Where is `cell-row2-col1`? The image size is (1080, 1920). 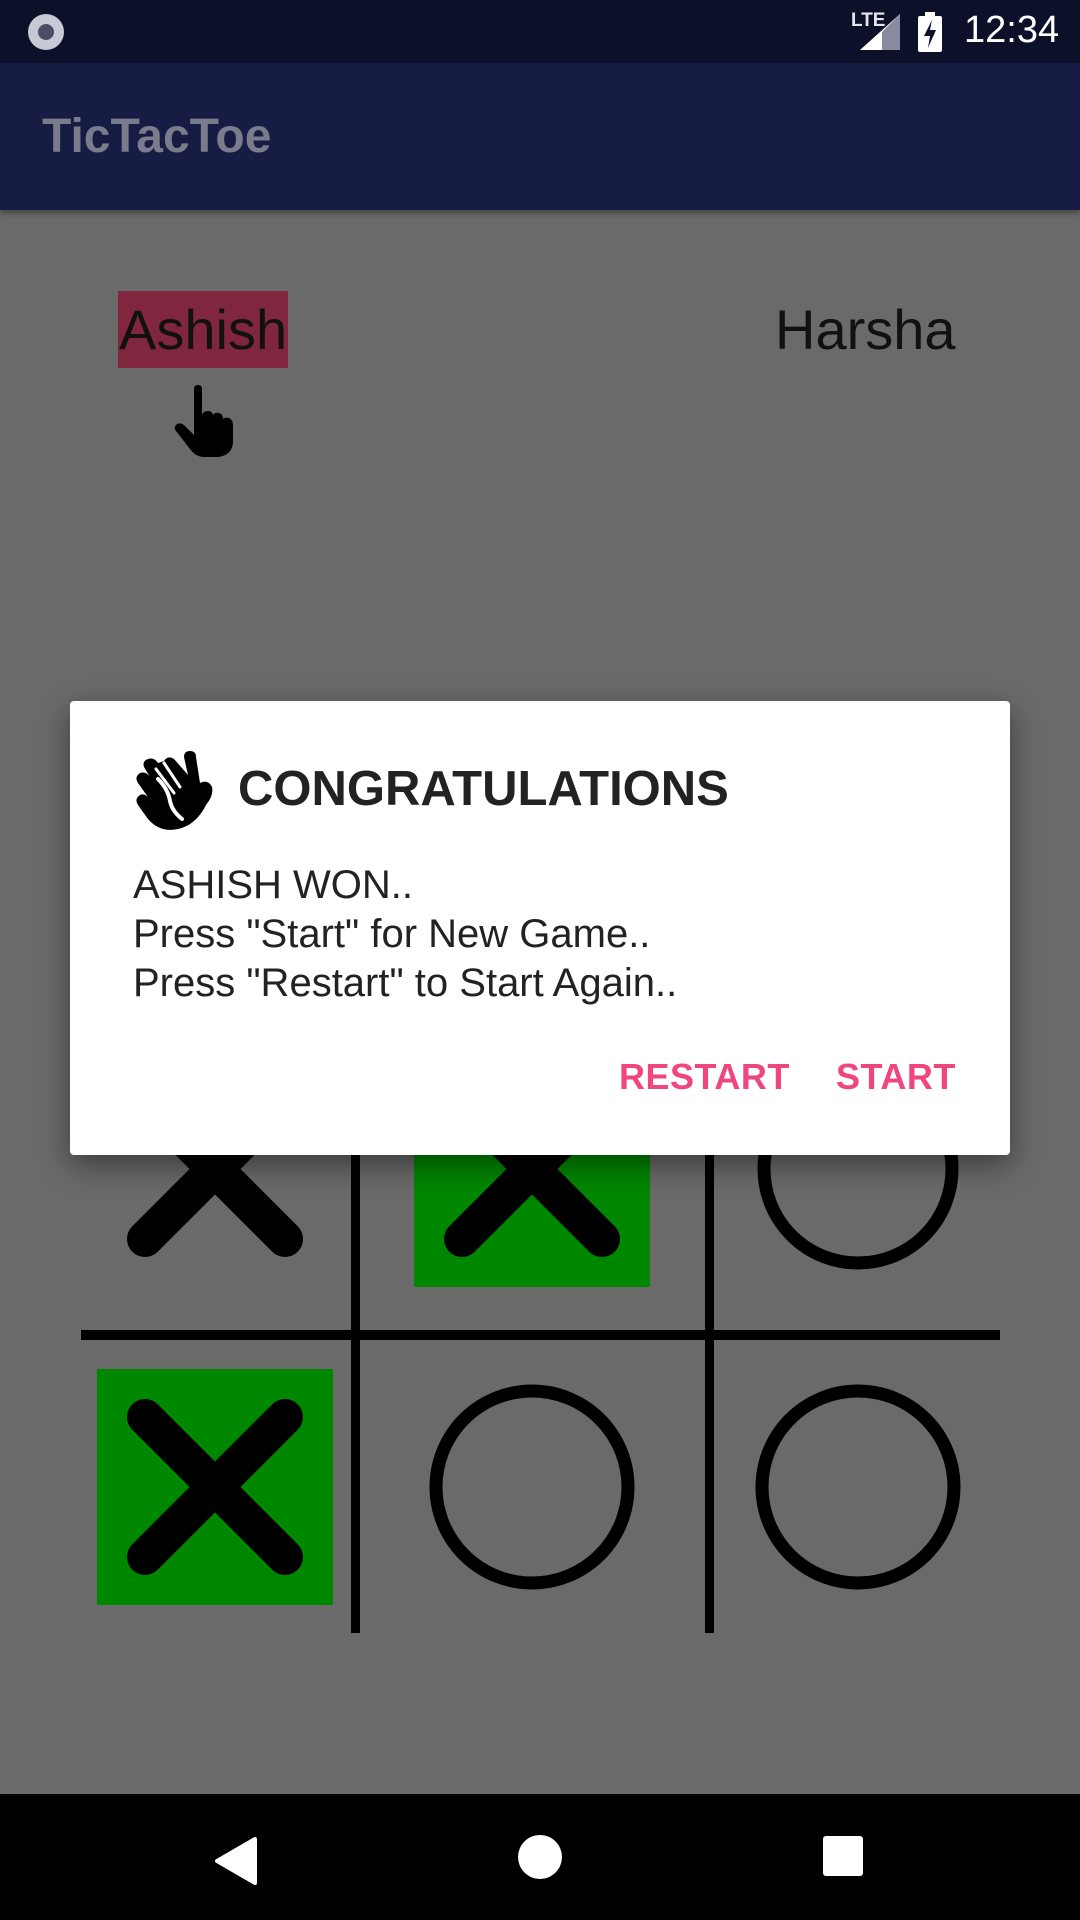
cell-row2-col1 is located at coordinates (215, 1487).